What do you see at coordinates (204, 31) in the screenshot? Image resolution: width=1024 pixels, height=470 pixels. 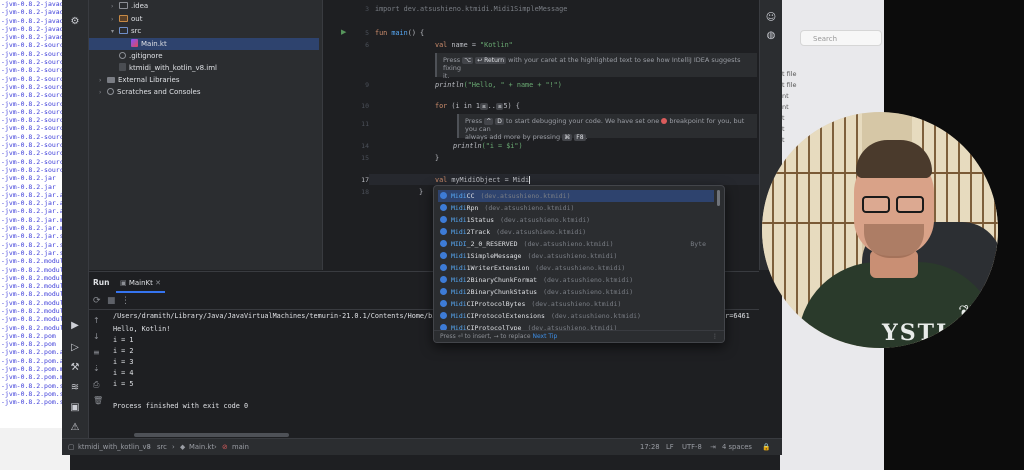 I see `project-tree-item: ▾ src` at bounding box center [204, 31].